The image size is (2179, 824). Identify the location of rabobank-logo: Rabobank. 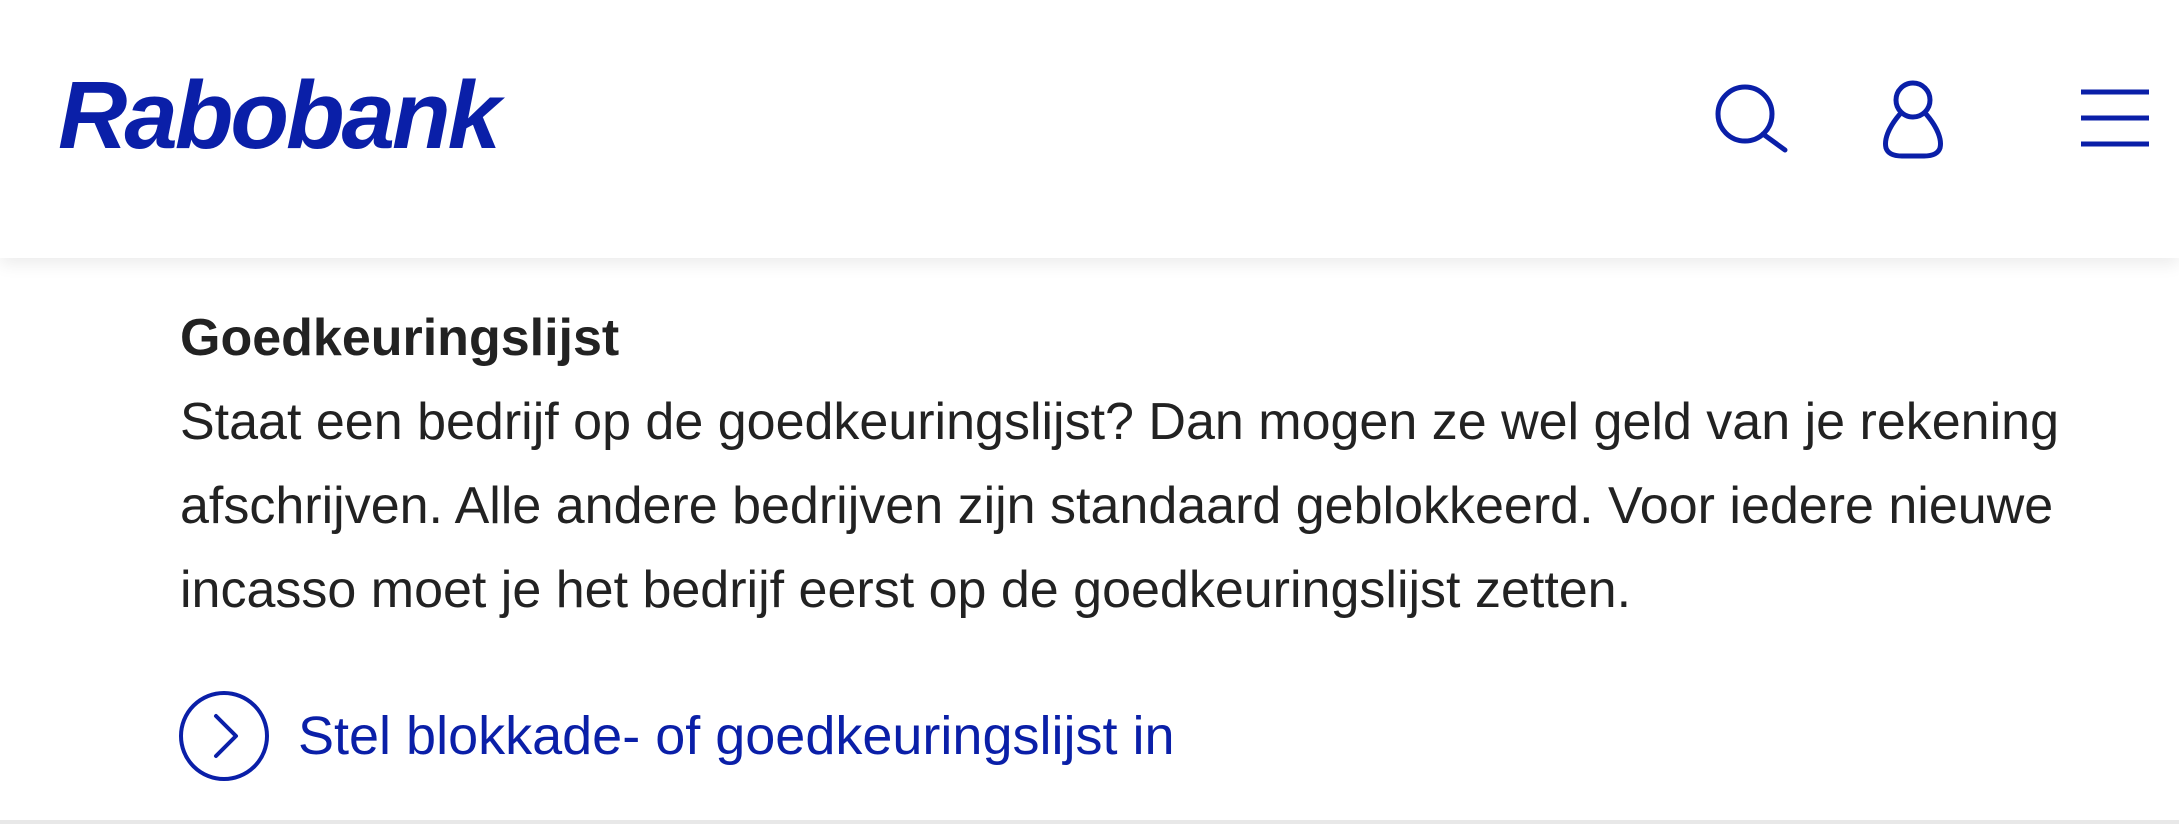
(279, 116).